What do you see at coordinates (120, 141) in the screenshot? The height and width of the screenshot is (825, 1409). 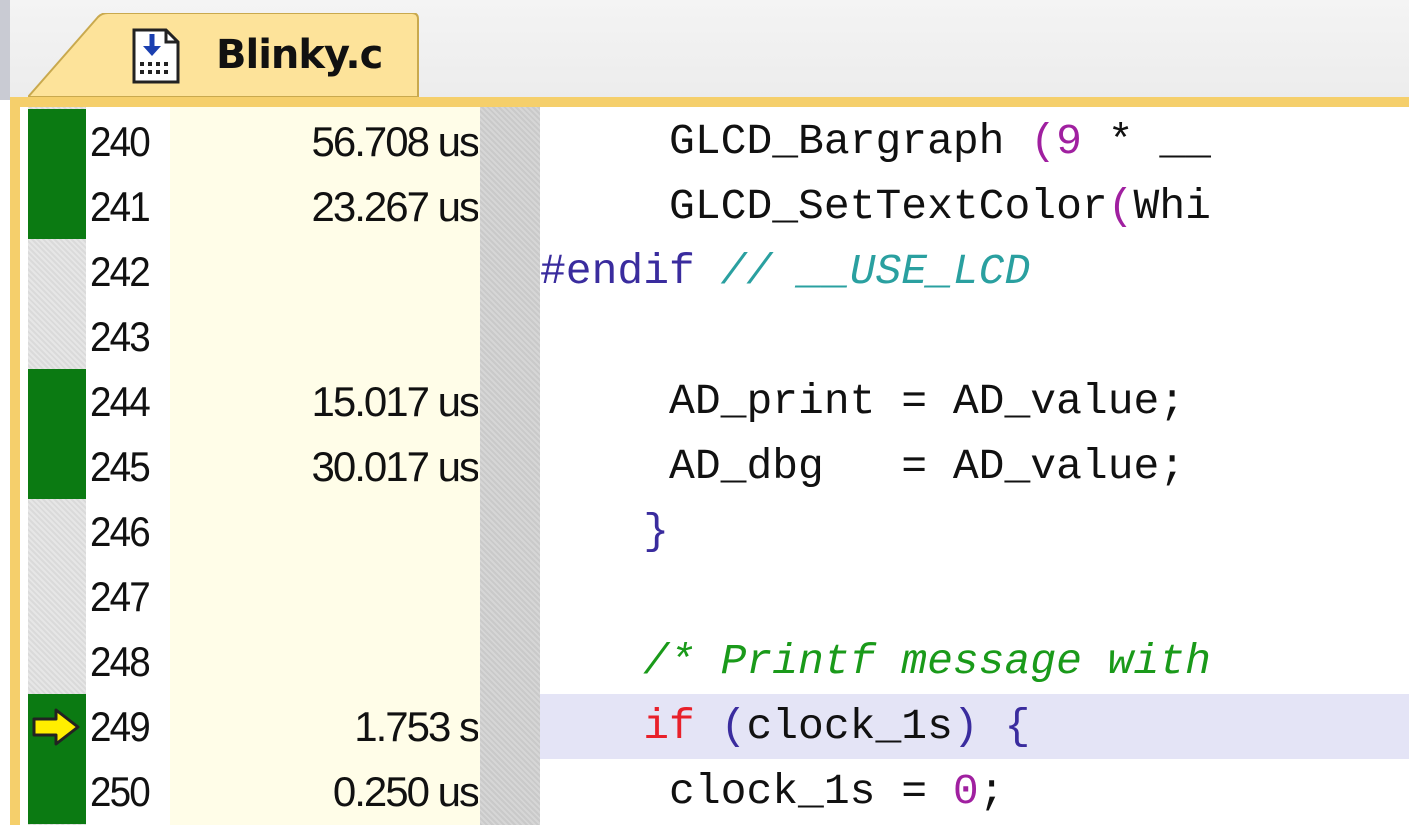 I see `line-number: 240` at bounding box center [120, 141].